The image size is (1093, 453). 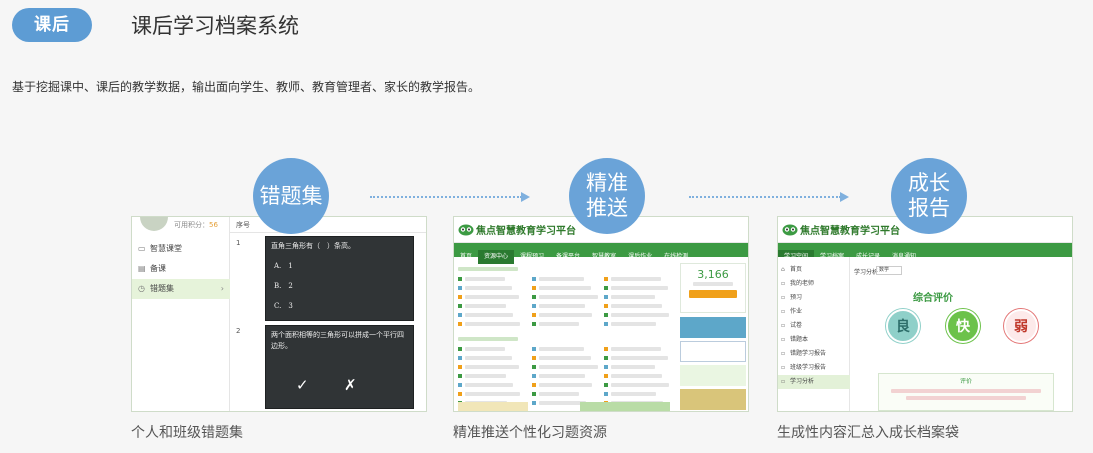 I want to click on nav-item-resources: 资源中心, so click(x=496, y=257).